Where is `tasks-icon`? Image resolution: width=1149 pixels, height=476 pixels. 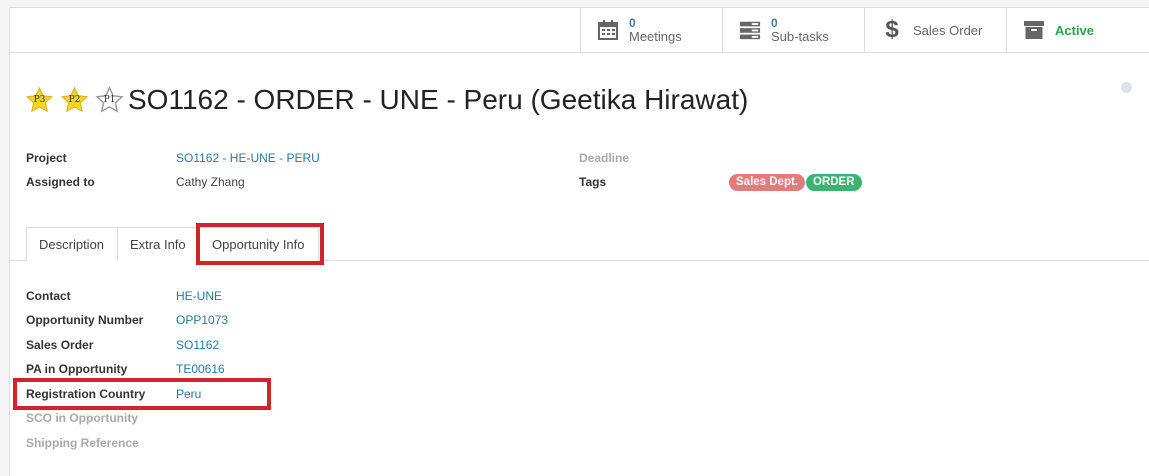
tasks-icon is located at coordinates (750, 30).